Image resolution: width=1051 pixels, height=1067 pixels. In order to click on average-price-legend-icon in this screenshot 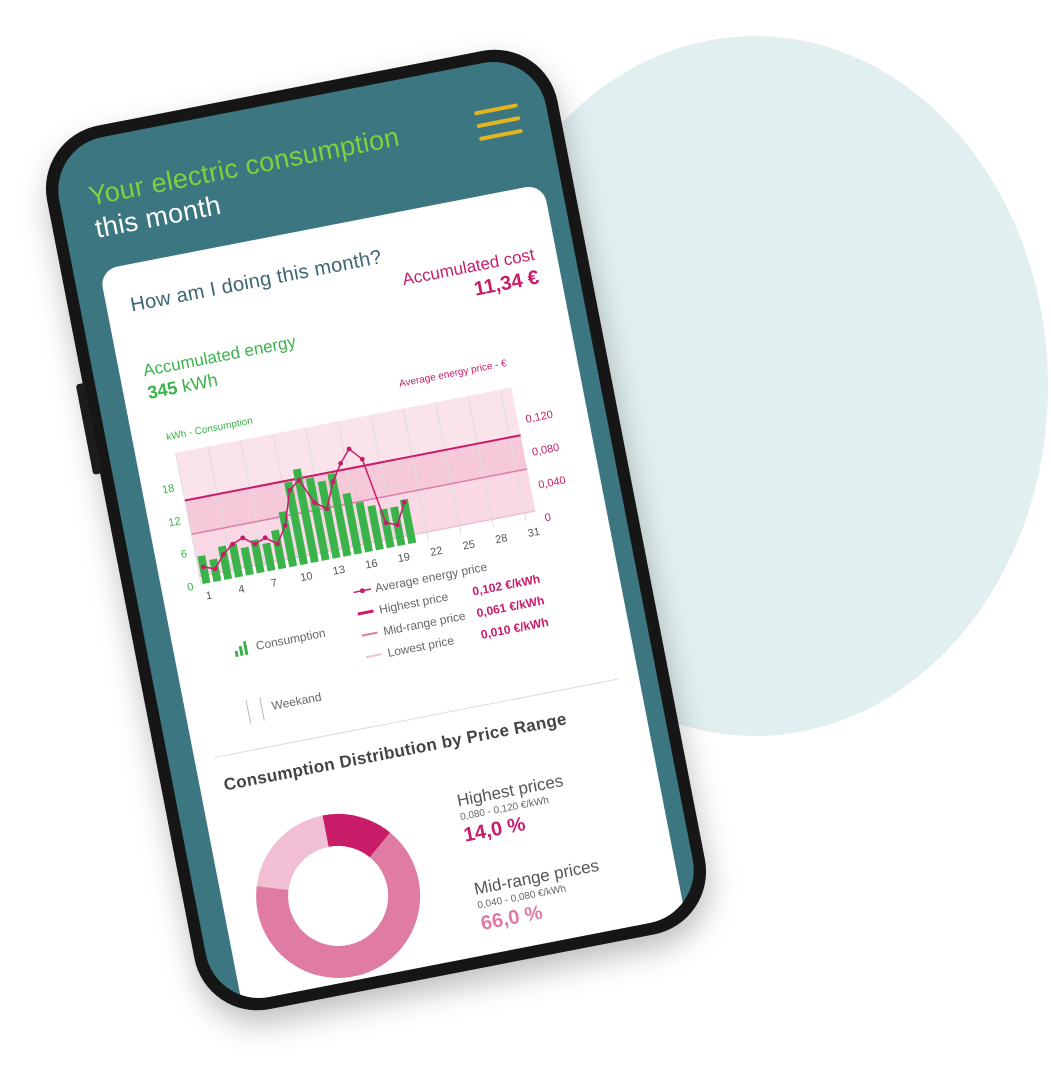, I will do `click(362, 591)`.